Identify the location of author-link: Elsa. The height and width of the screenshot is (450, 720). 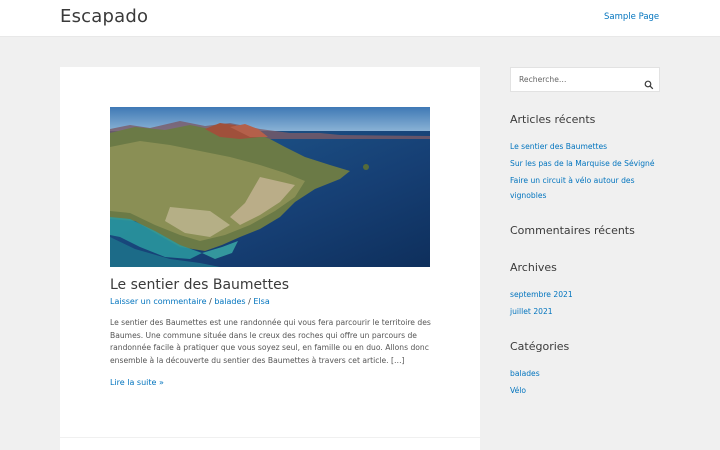
(261, 301).